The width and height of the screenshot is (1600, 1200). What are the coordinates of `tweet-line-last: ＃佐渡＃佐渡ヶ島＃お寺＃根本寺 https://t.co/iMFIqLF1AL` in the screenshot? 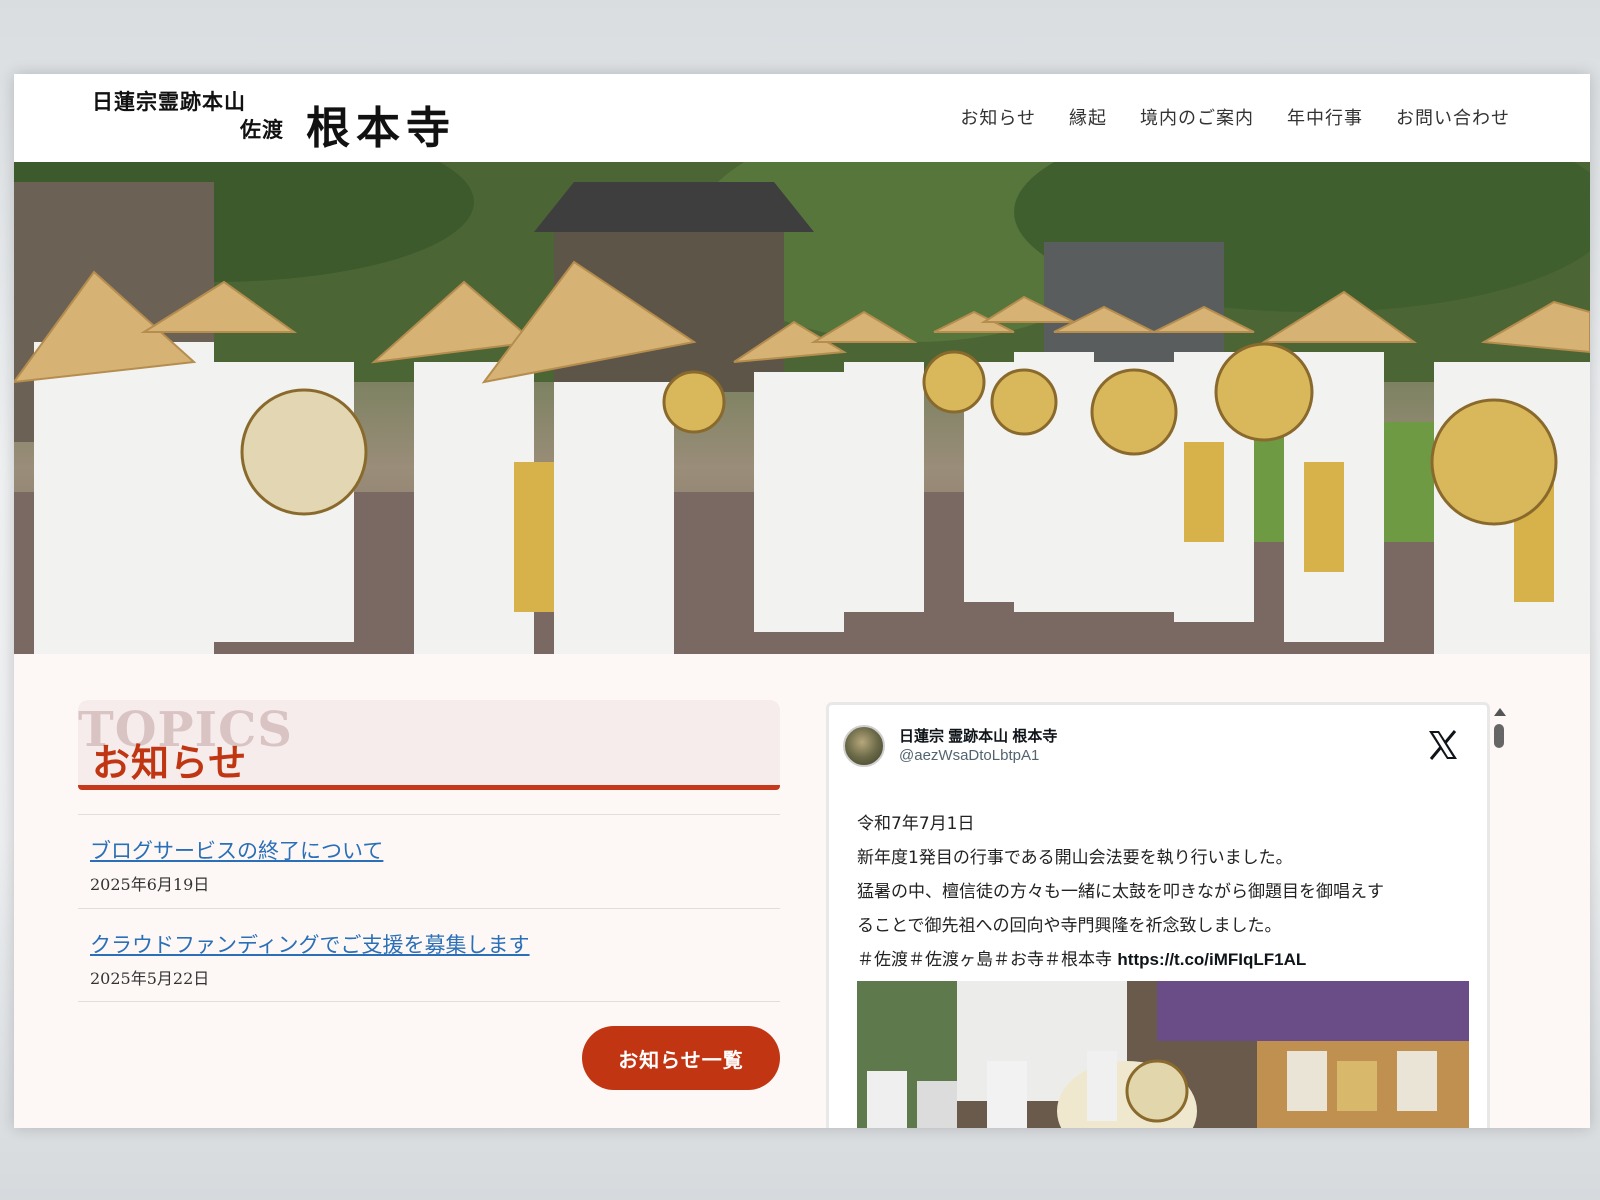 It's located at (1167, 960).